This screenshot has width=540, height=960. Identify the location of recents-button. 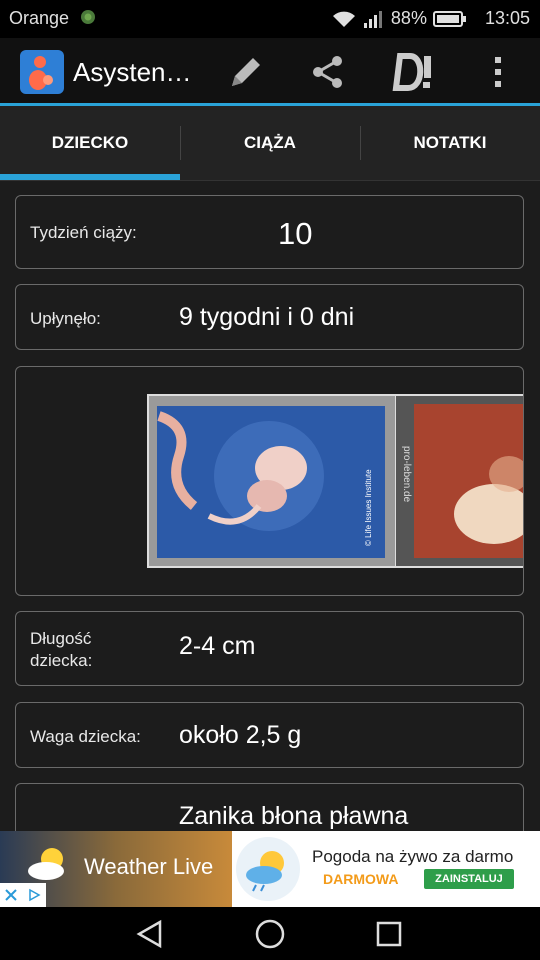
(389, 934).